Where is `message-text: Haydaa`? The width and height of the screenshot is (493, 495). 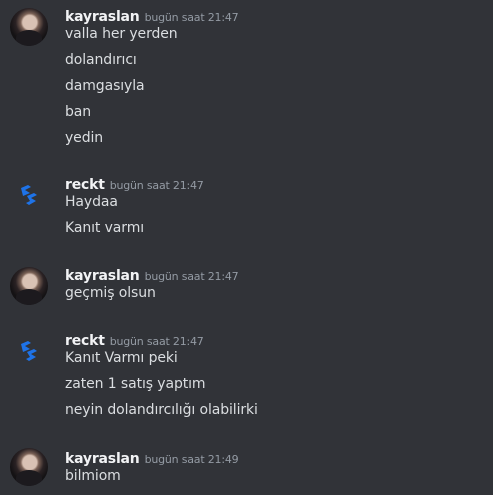
message-text: Haydaa is located at coordinates (91, 202).